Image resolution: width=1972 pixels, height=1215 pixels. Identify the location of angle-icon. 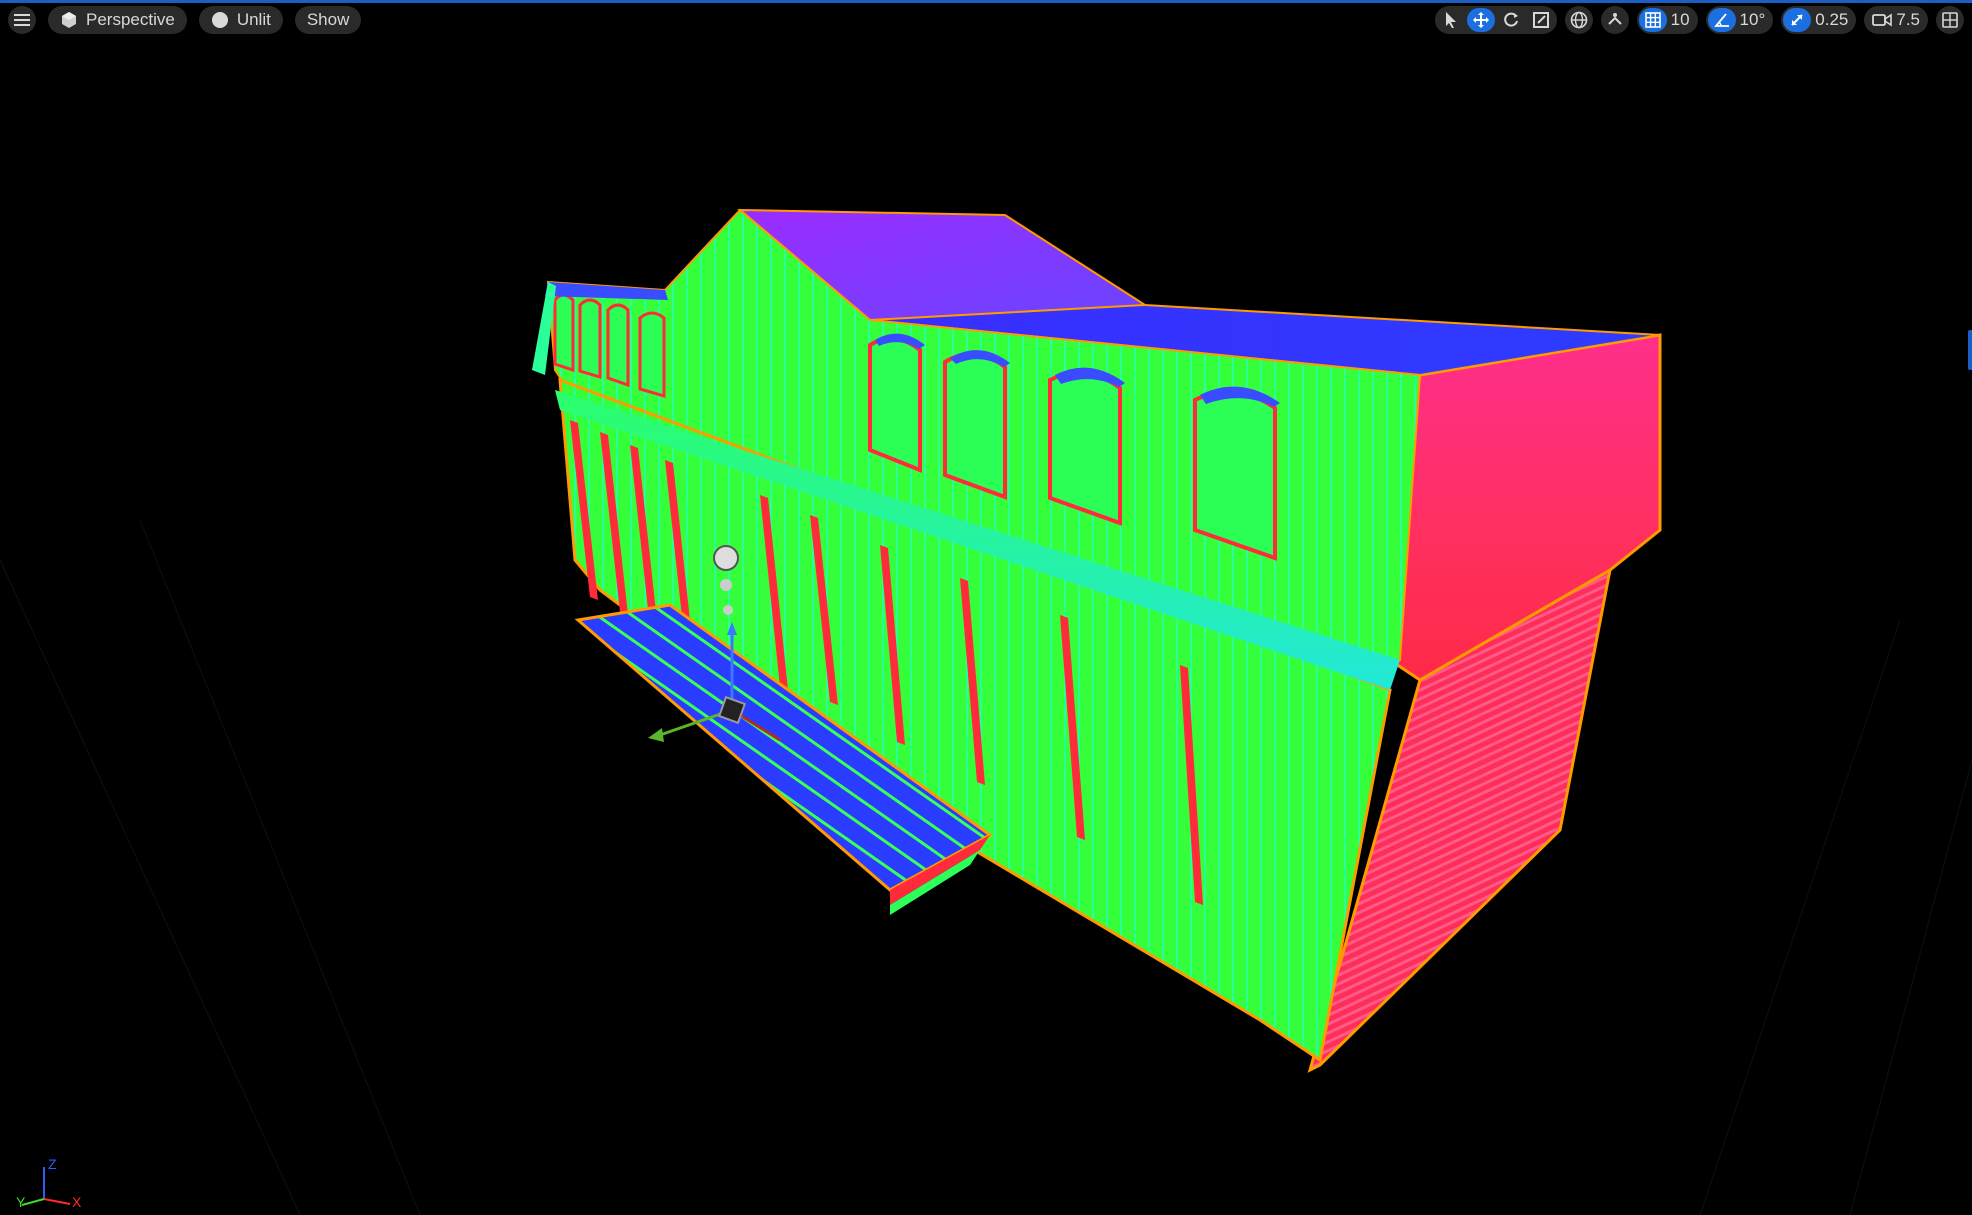
(1721, 20).